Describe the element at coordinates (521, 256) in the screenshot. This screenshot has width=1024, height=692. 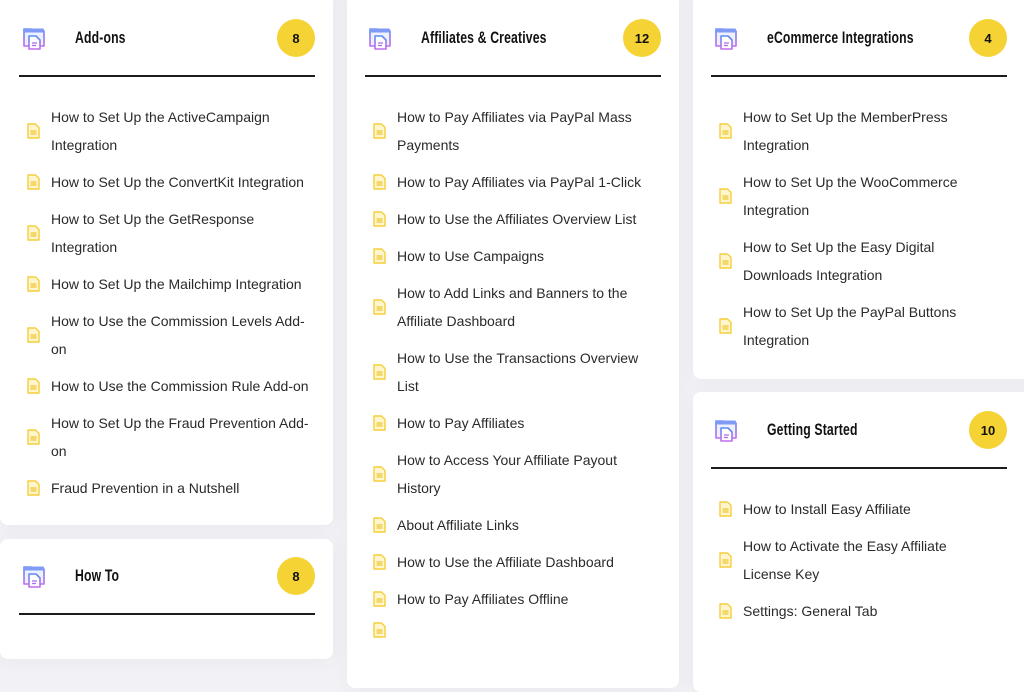
I see `article-title: How to Use Campaigns` at that location.